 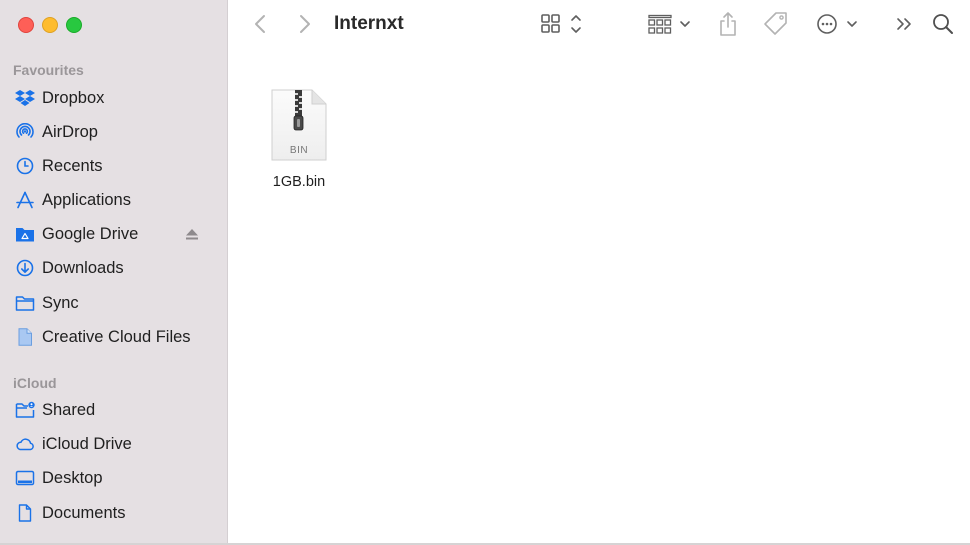 I want to click on cloud-icon, so click(x=25, y=444).